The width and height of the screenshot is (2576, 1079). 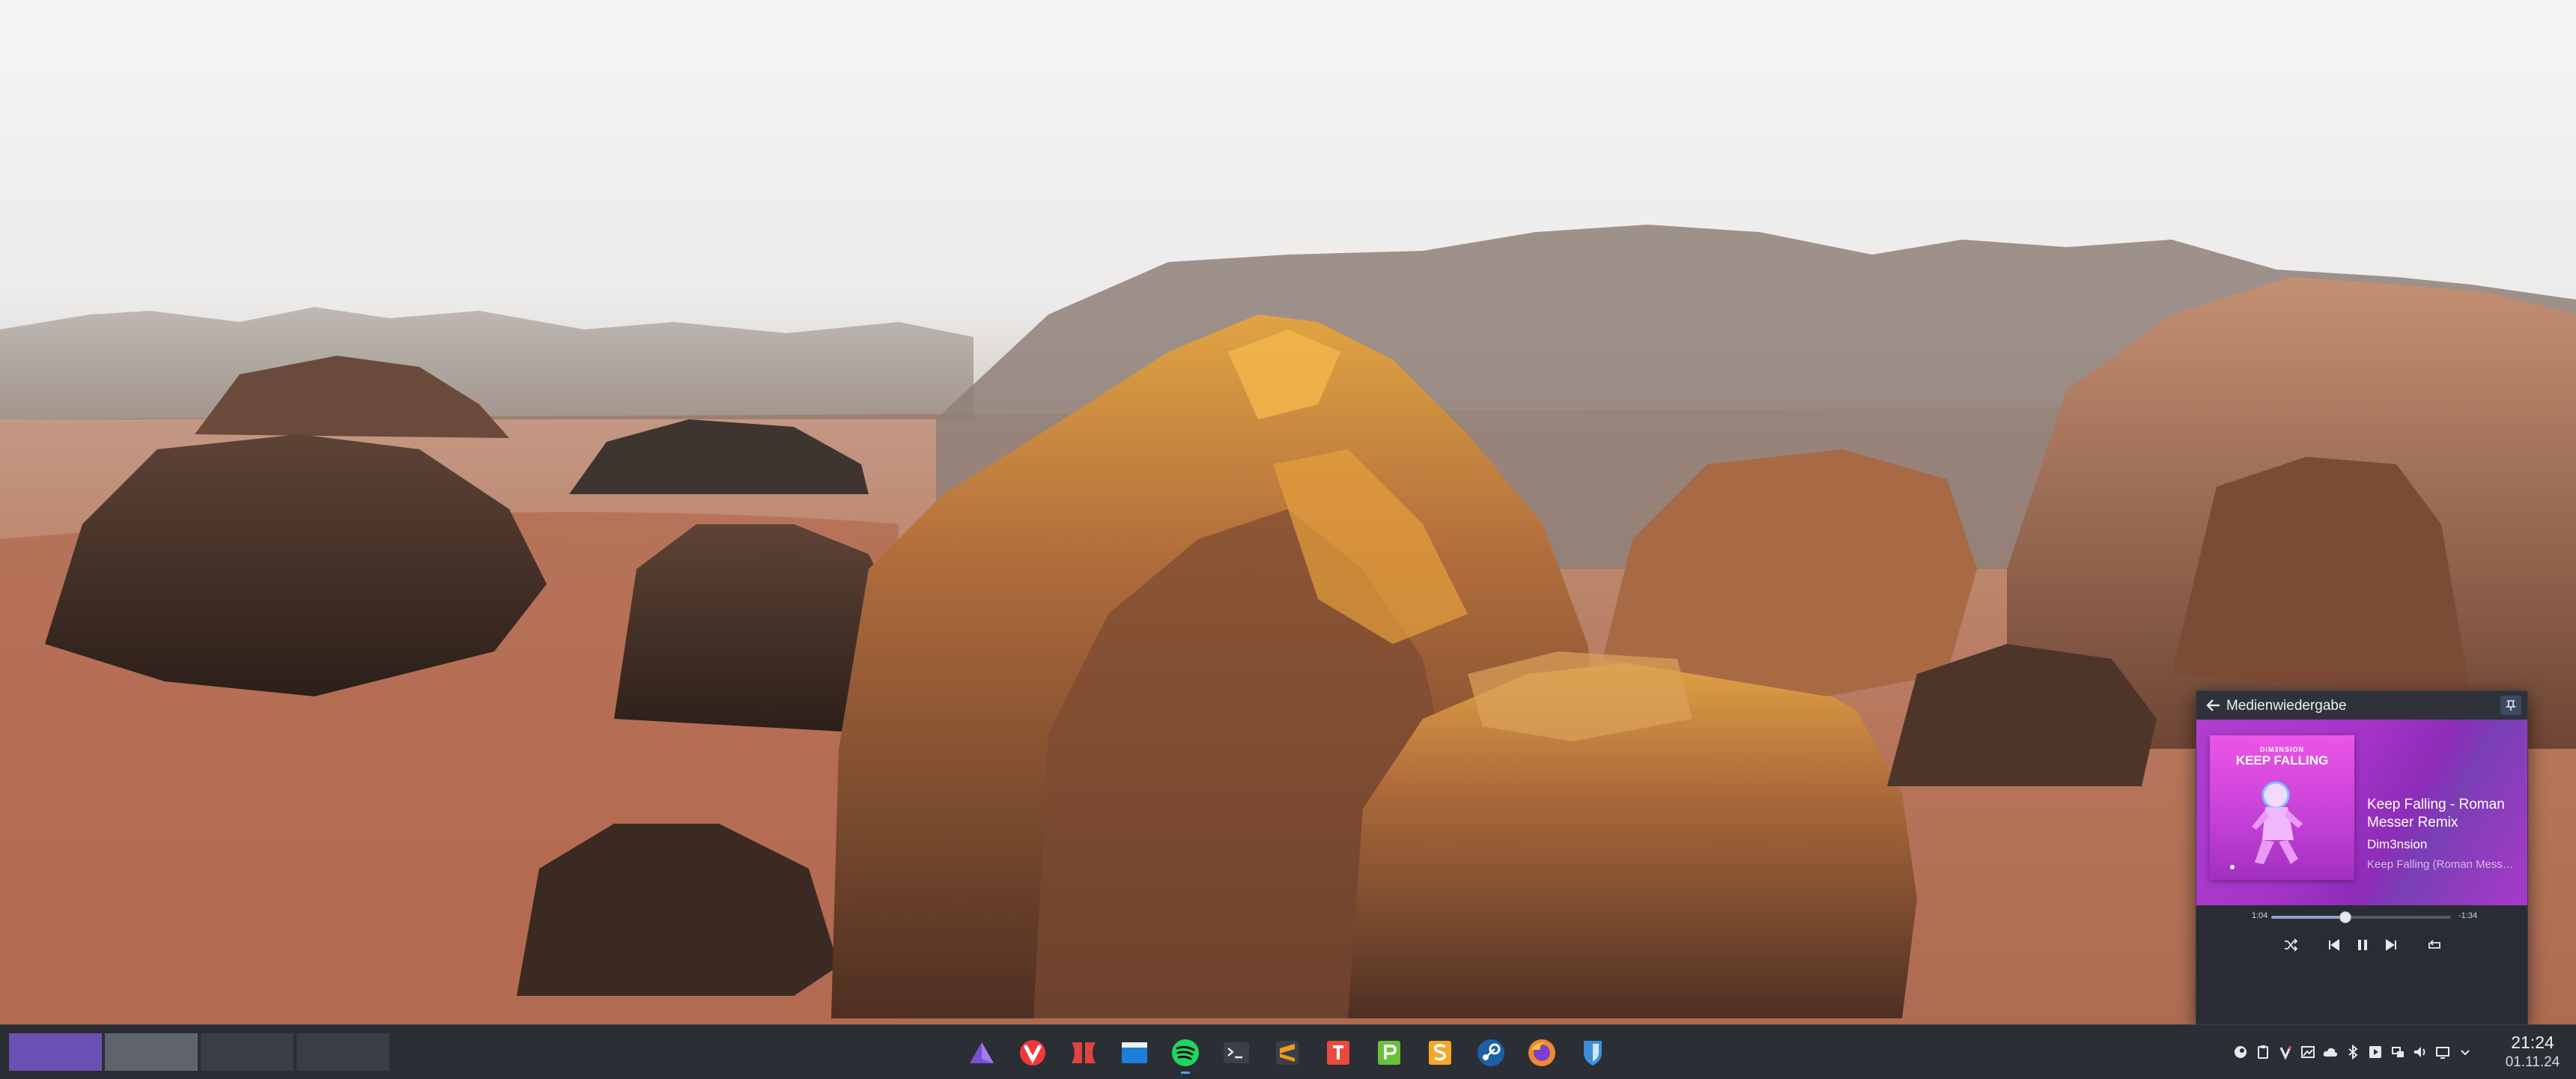 I want to click on app-launcher-triangle-icon, so click(x=982, y=1053).